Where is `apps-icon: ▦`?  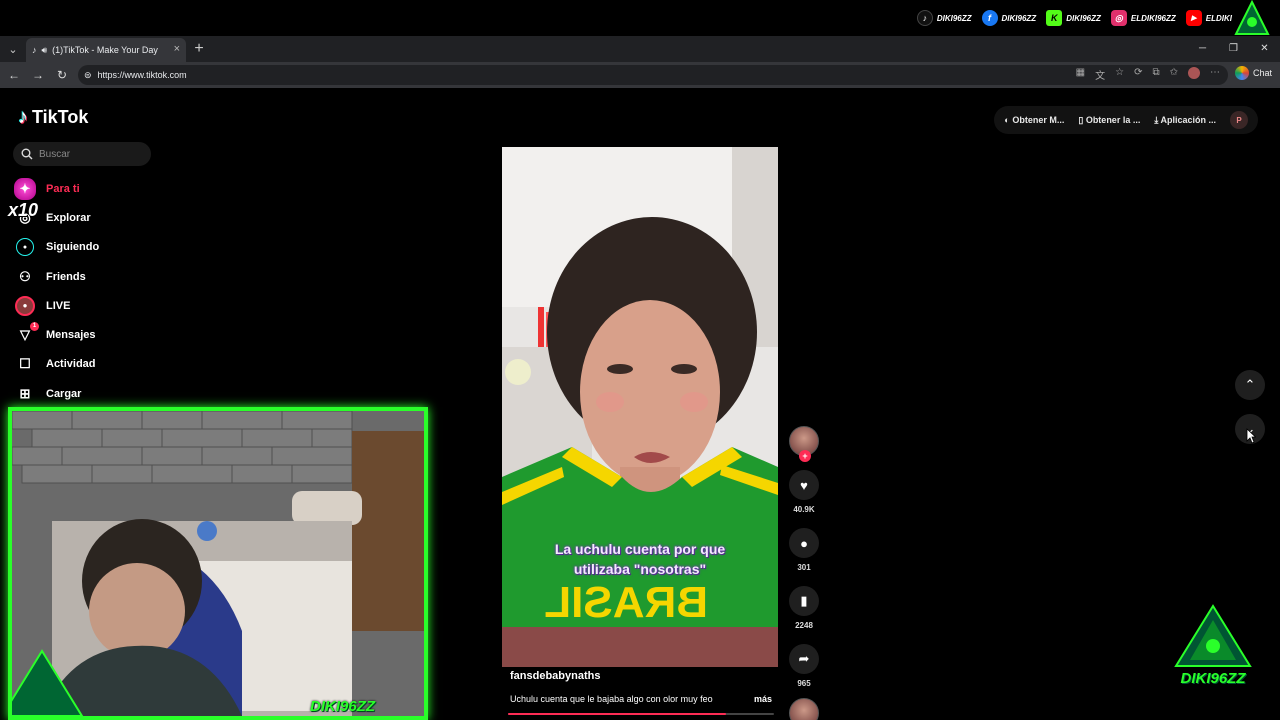 apps-icon: ▦ is located at coordinates (1080, 74).